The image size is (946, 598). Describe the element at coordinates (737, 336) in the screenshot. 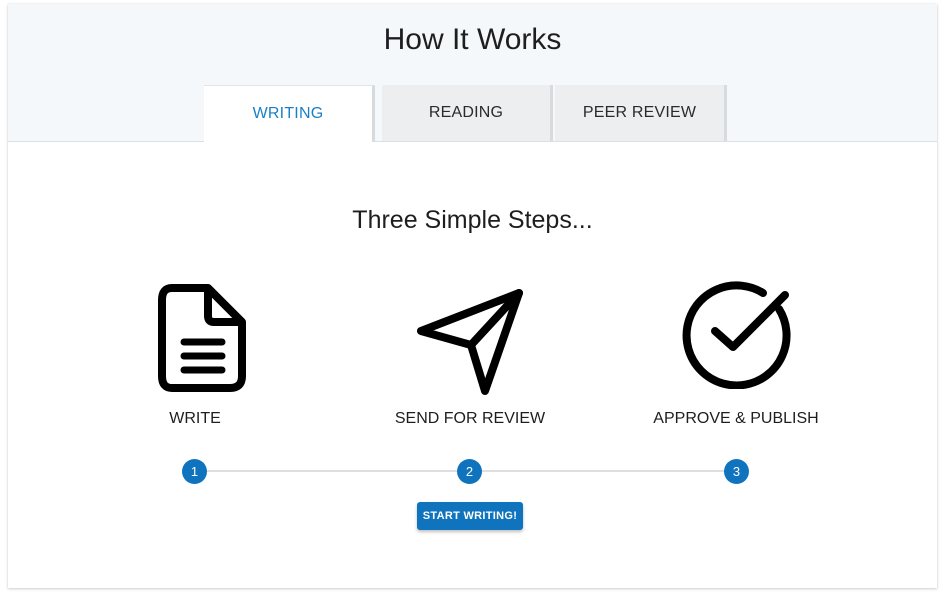

I see `check-circle-icon` at that location.